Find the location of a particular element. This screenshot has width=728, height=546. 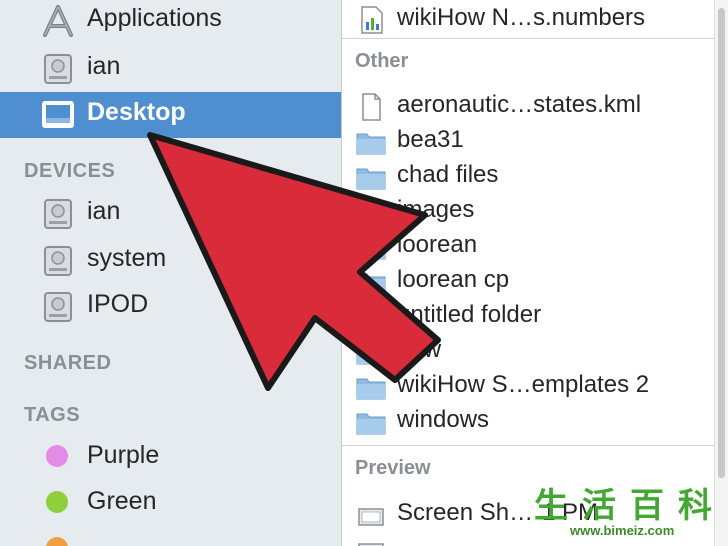

file-row: bea31 is located at coordinates (528, 141).